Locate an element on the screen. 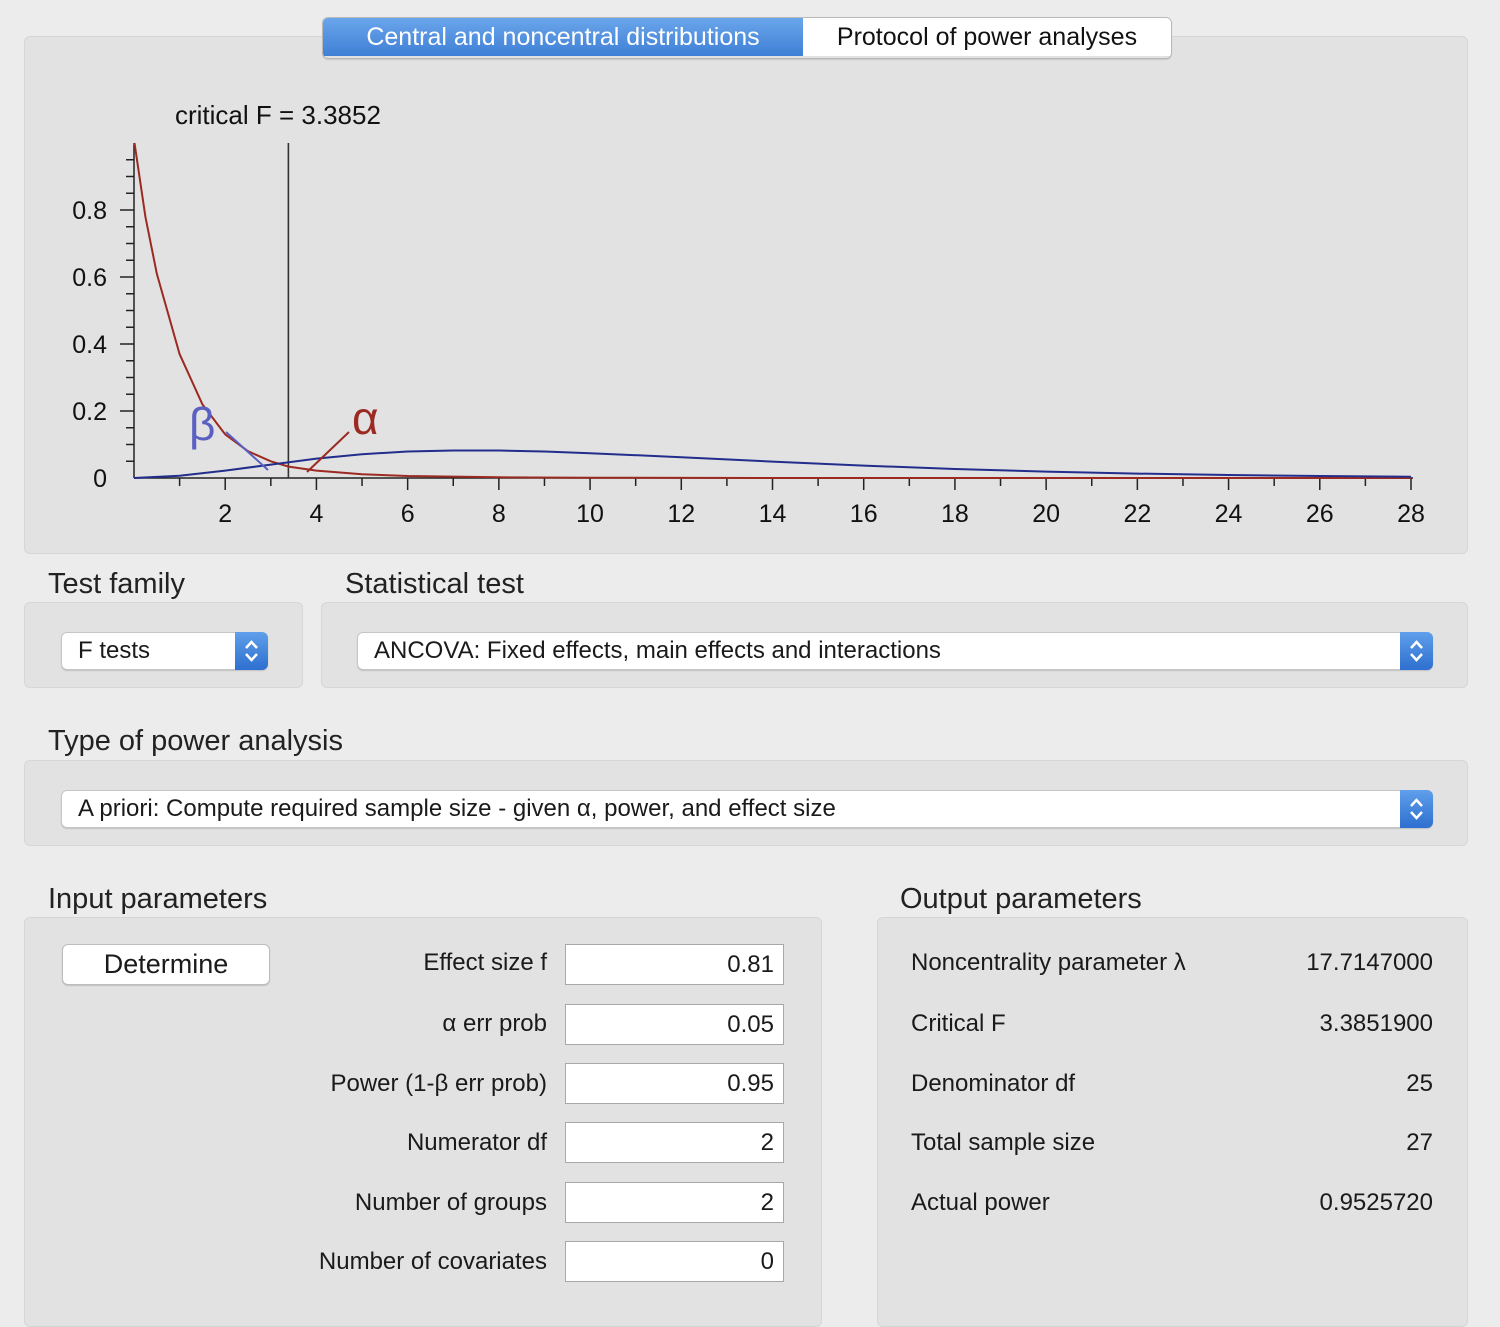 This screenshot has height=1327, width=1500. y-tick-label: 0.2 is located at coordinates (89, 412).